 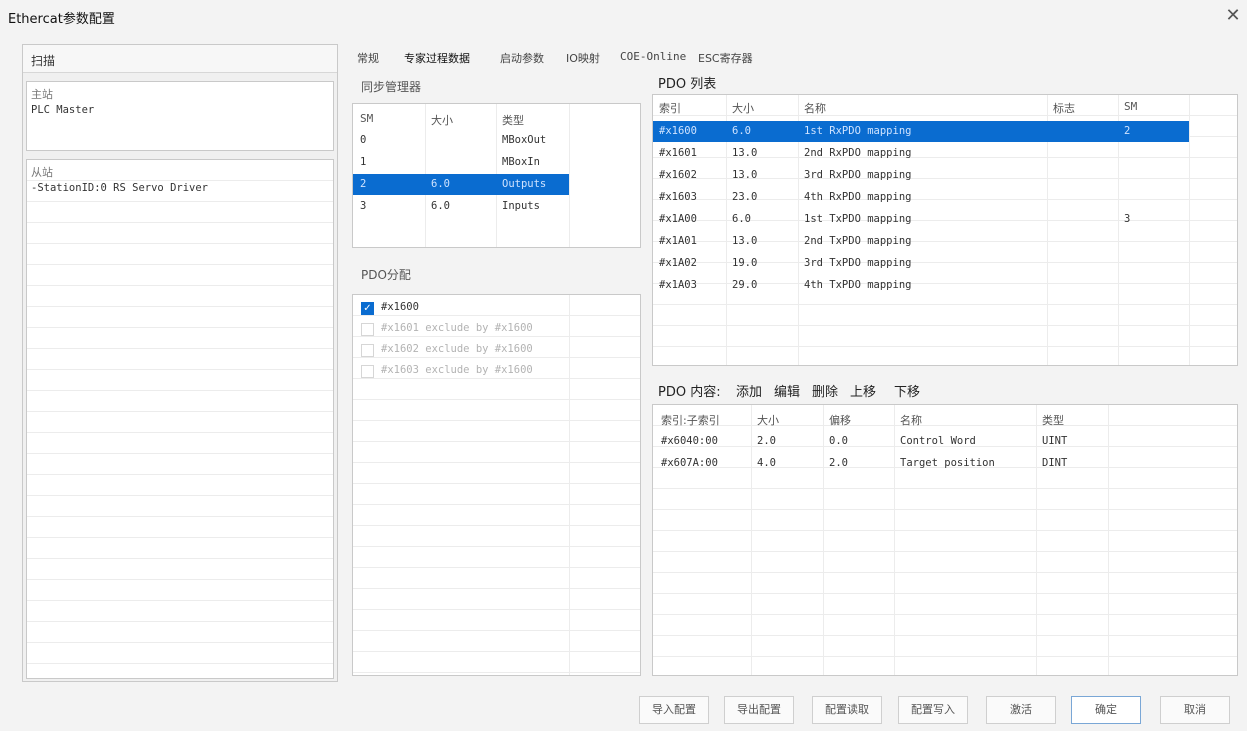 I want to click on move-down-button: 下移, so click(x=907, y=390).